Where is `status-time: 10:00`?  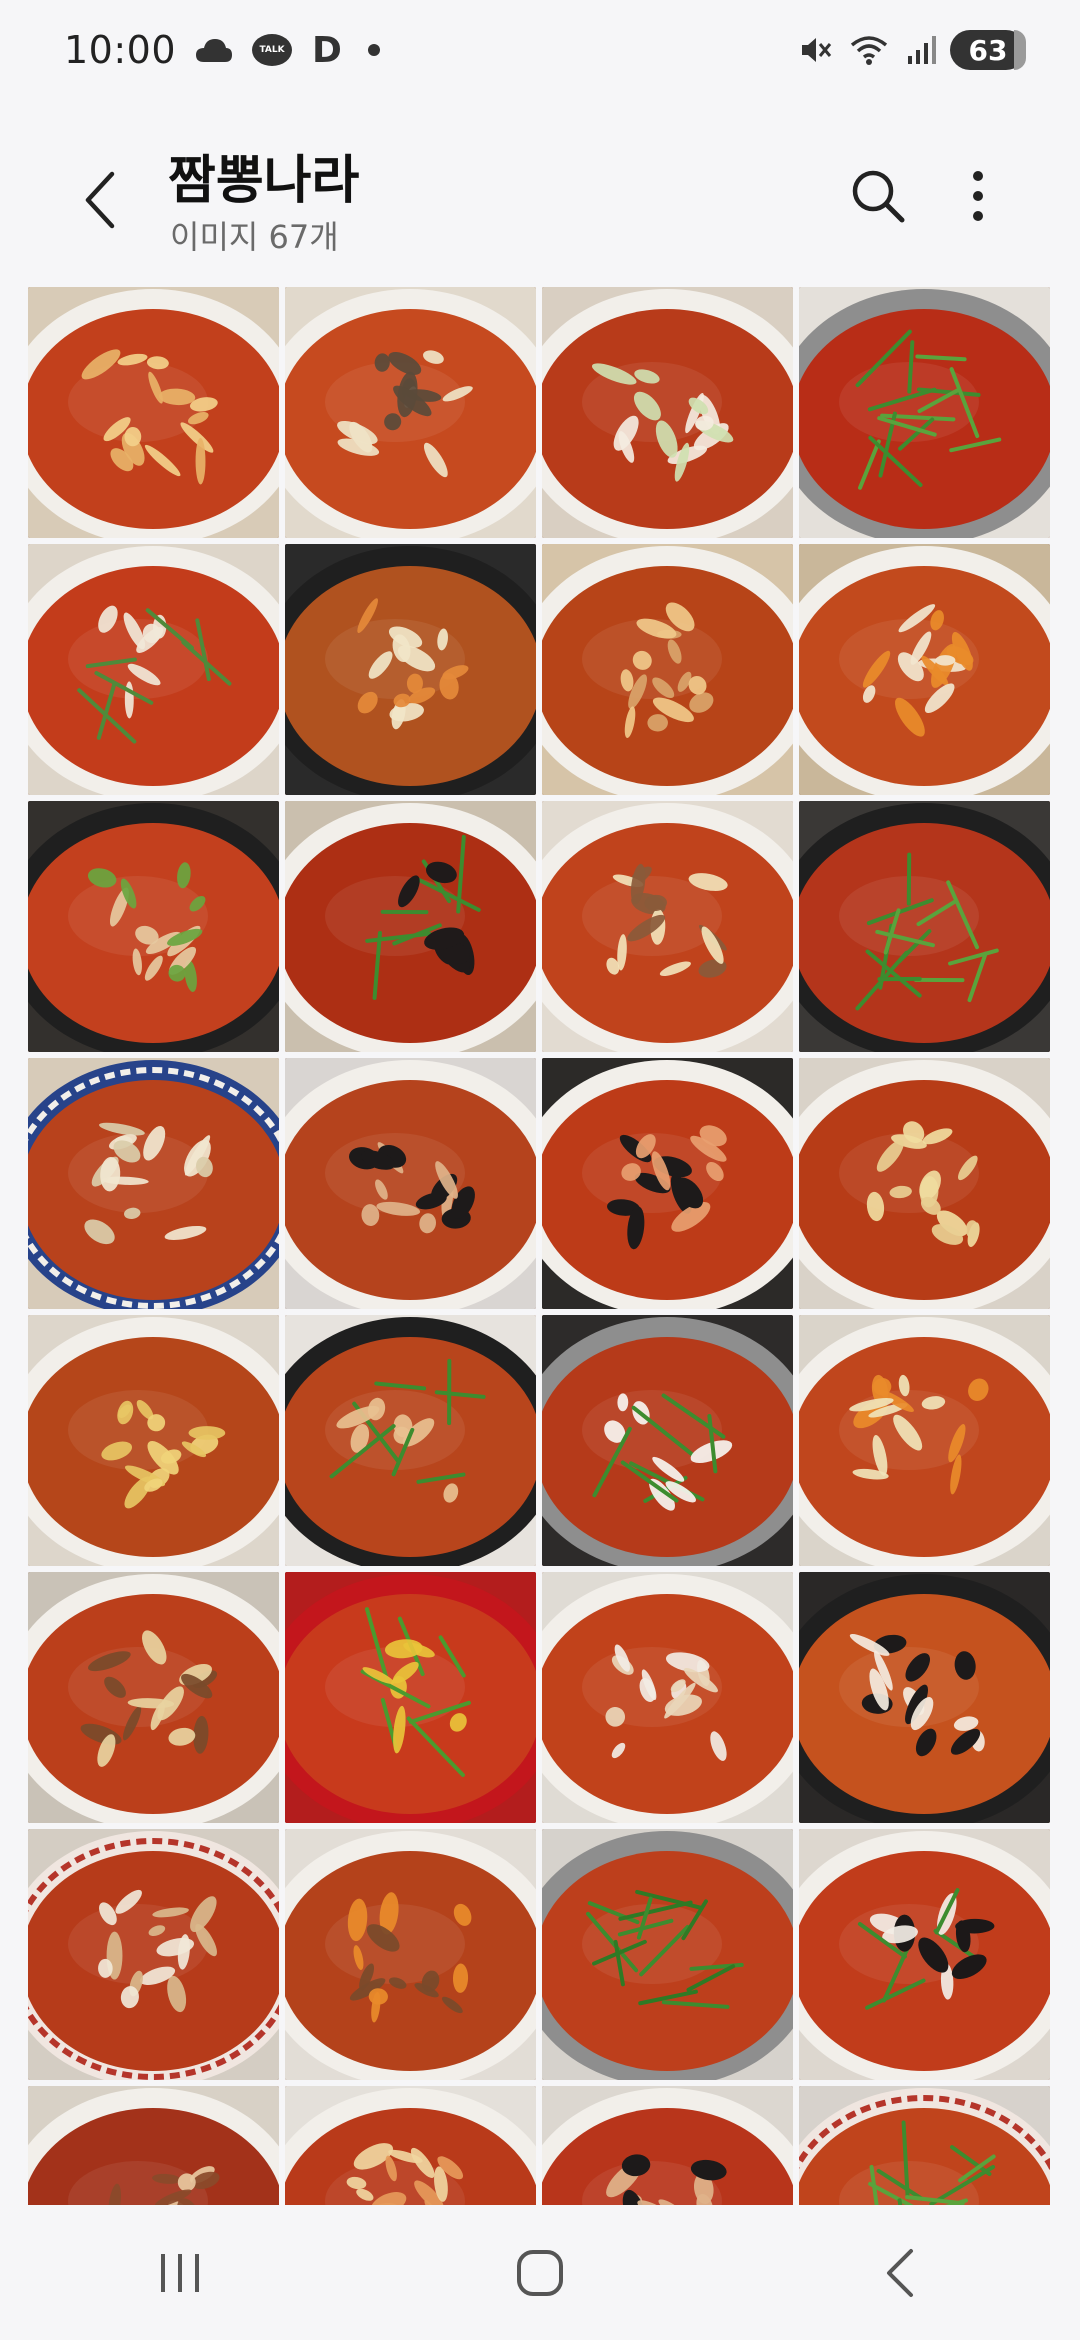
status-time: 10:00 is located at coordinates (120, 50).